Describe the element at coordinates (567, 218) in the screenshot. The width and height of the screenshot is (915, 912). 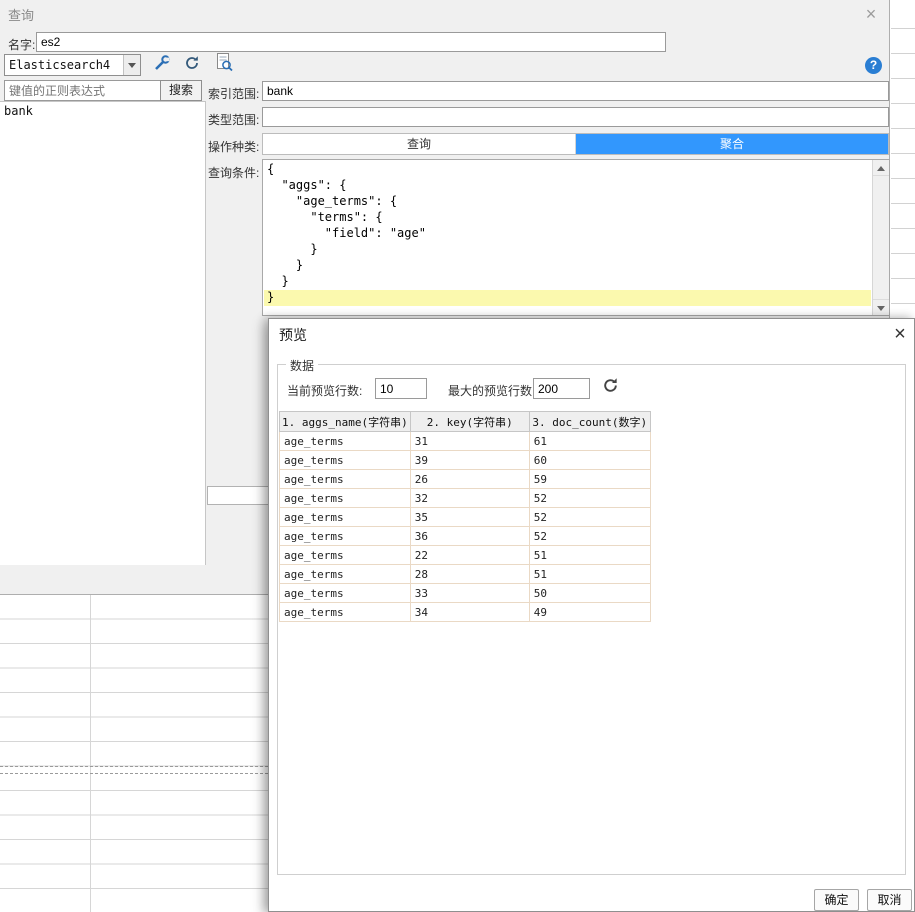
I see `code-line: "terms": {` at that location.